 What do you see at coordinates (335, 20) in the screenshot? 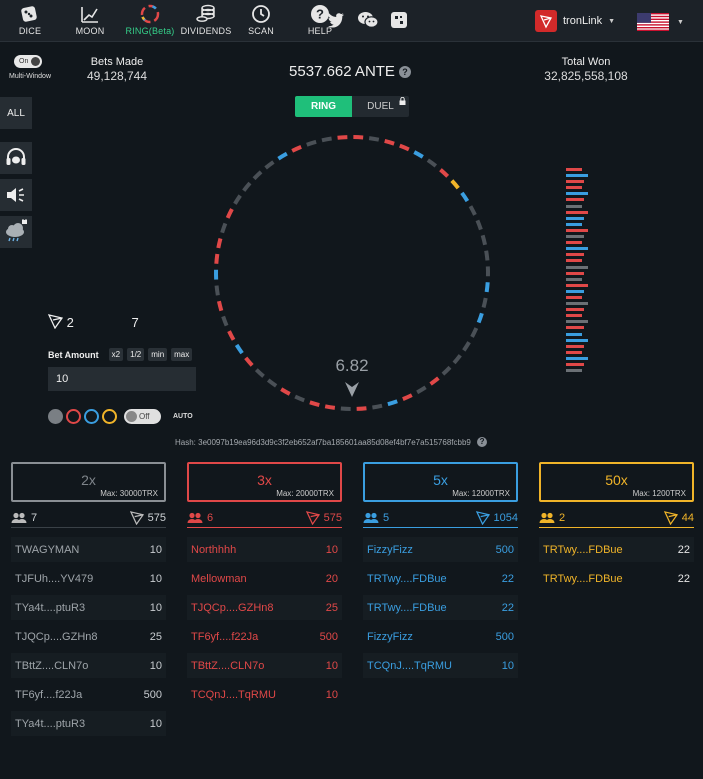
I see `twitter-icon` at bounding box center [335, 20].